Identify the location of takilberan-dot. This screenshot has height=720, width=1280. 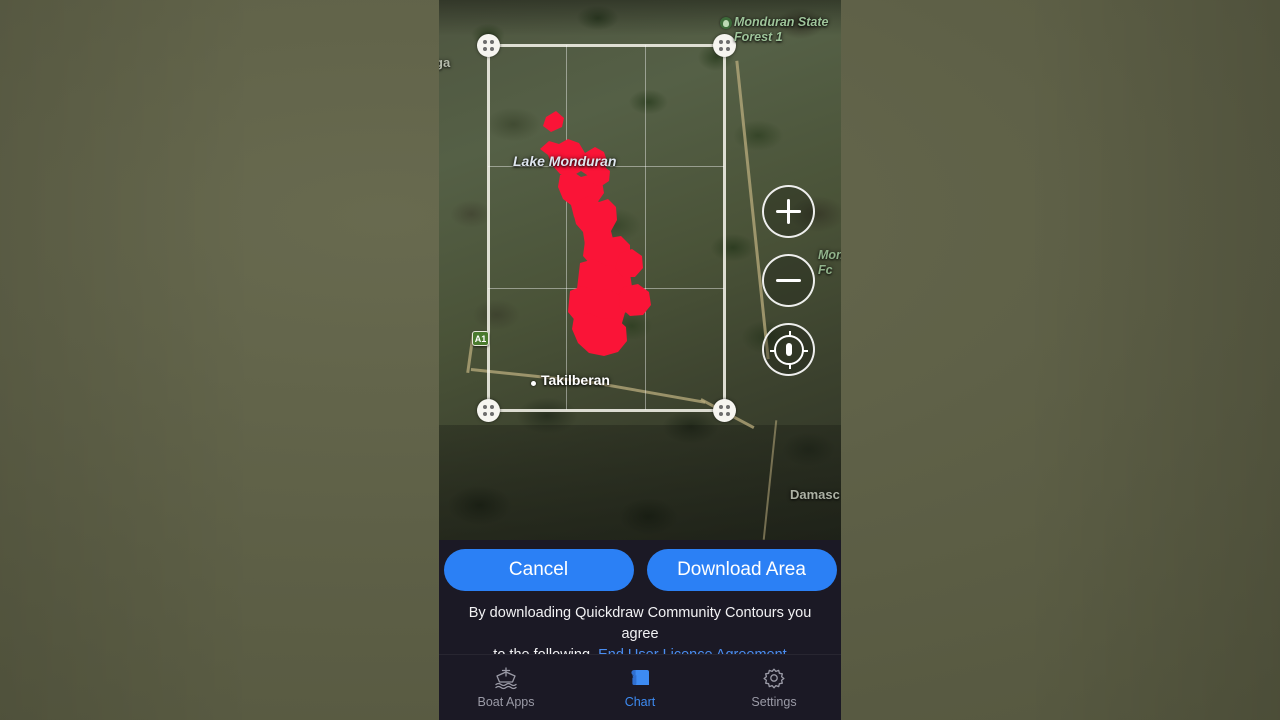
(533, 383).